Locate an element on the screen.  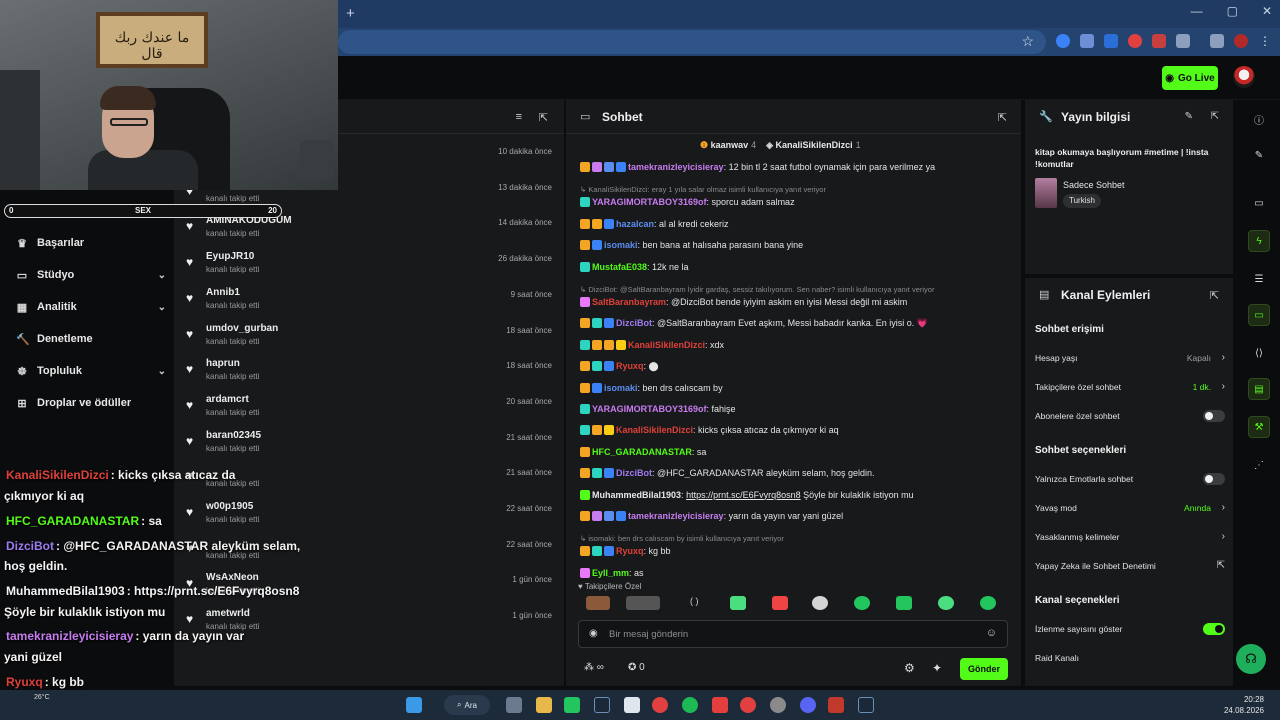
system-clock: 20:28 24.08.2026 is located at coordinates (1244, 705).